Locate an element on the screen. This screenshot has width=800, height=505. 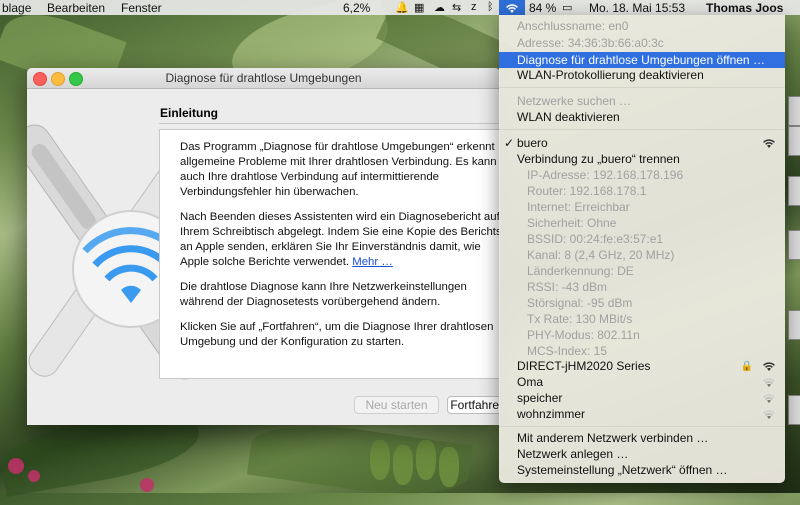
network-item: wohnzimmer is located at coordinates (642, 414).